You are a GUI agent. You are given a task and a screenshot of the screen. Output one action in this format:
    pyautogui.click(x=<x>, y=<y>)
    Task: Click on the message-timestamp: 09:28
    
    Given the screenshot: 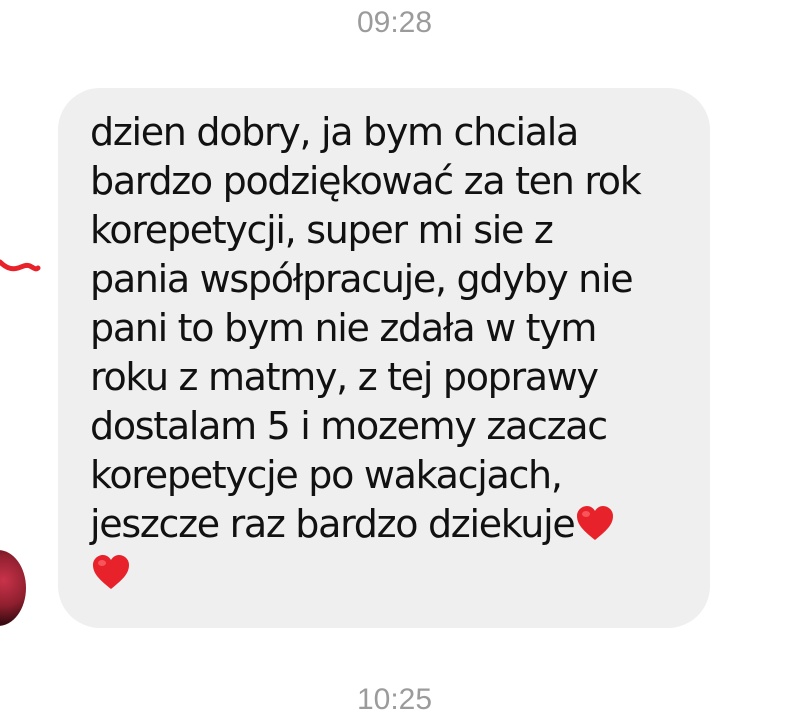 What is the action you would take?
    pyautogui.click(x=394, y=22)
    